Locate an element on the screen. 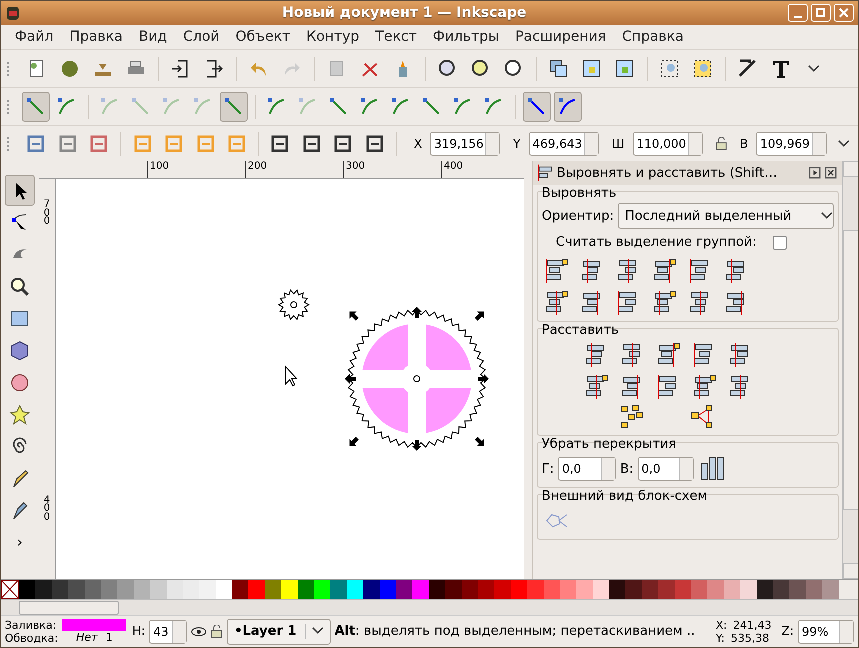 The image size is (859, 648). menu-item: Вид is located at coordinates (153, 37).